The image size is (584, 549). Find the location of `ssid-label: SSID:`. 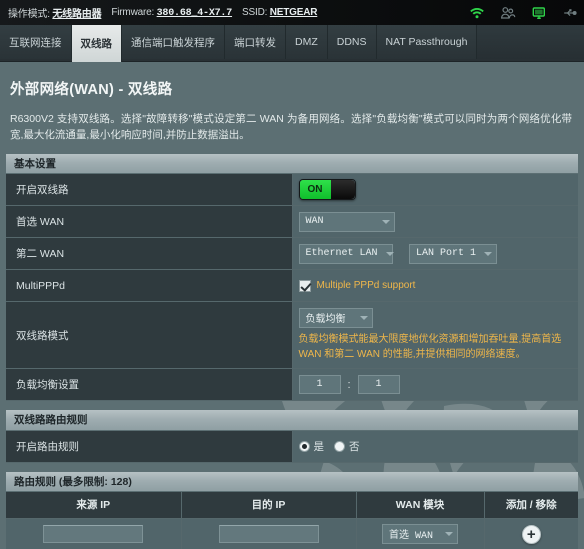

ssid-label: SSID: is located at coordinates (255, 12).